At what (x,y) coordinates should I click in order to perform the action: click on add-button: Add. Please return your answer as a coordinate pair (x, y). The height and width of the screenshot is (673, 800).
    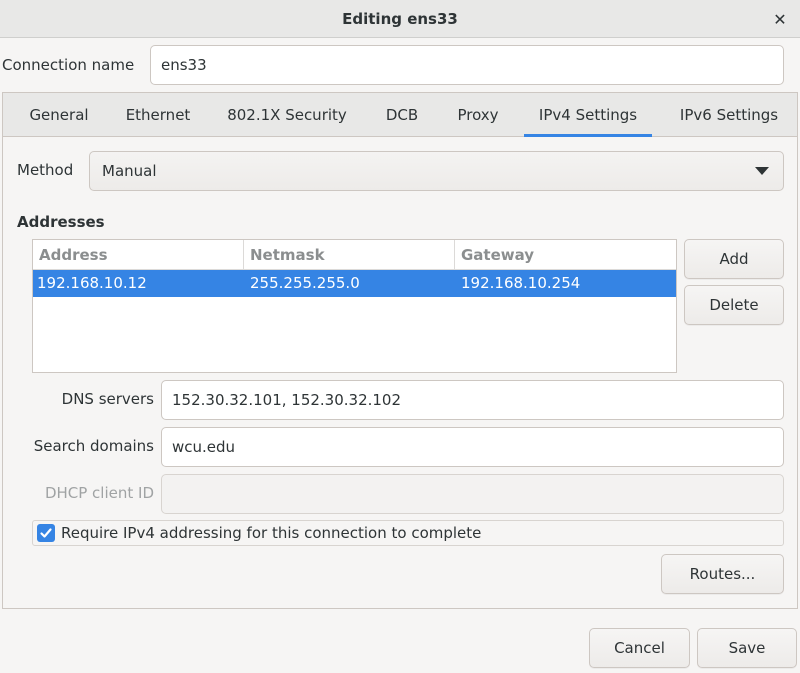
    Looking at the image, I should click on (734, 259).